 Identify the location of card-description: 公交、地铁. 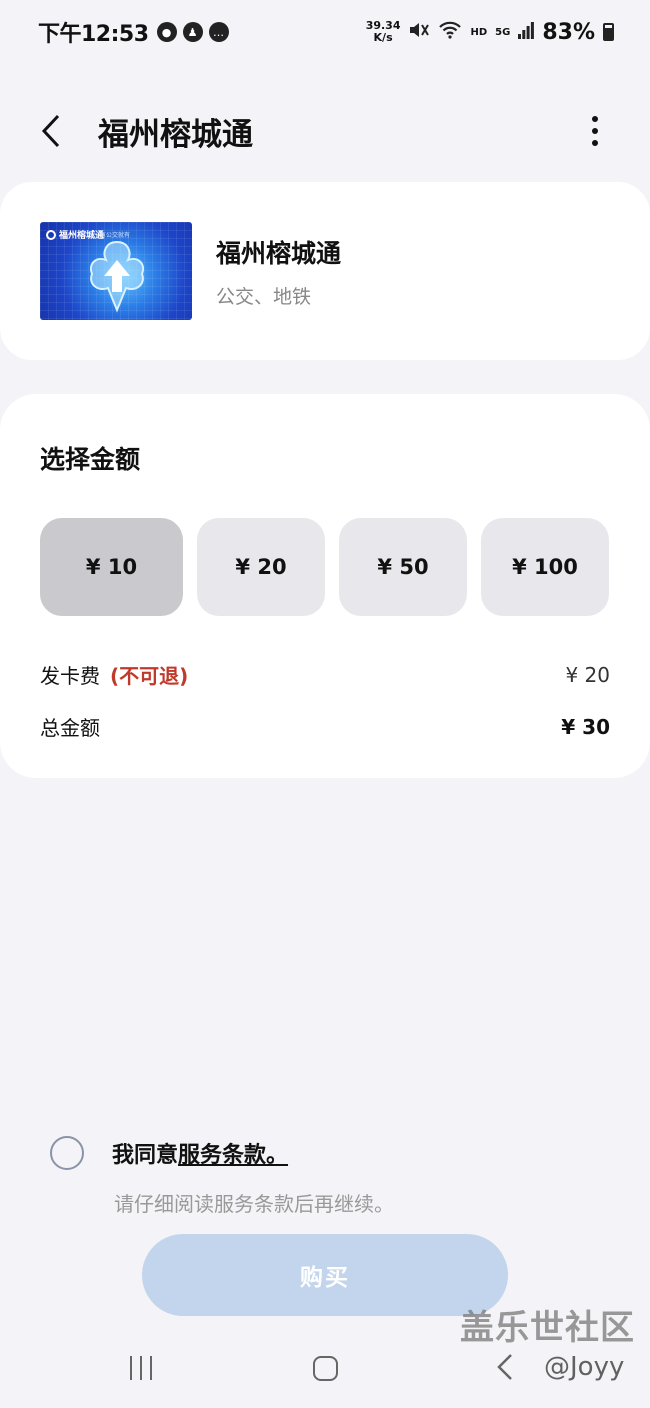
(264, 296).